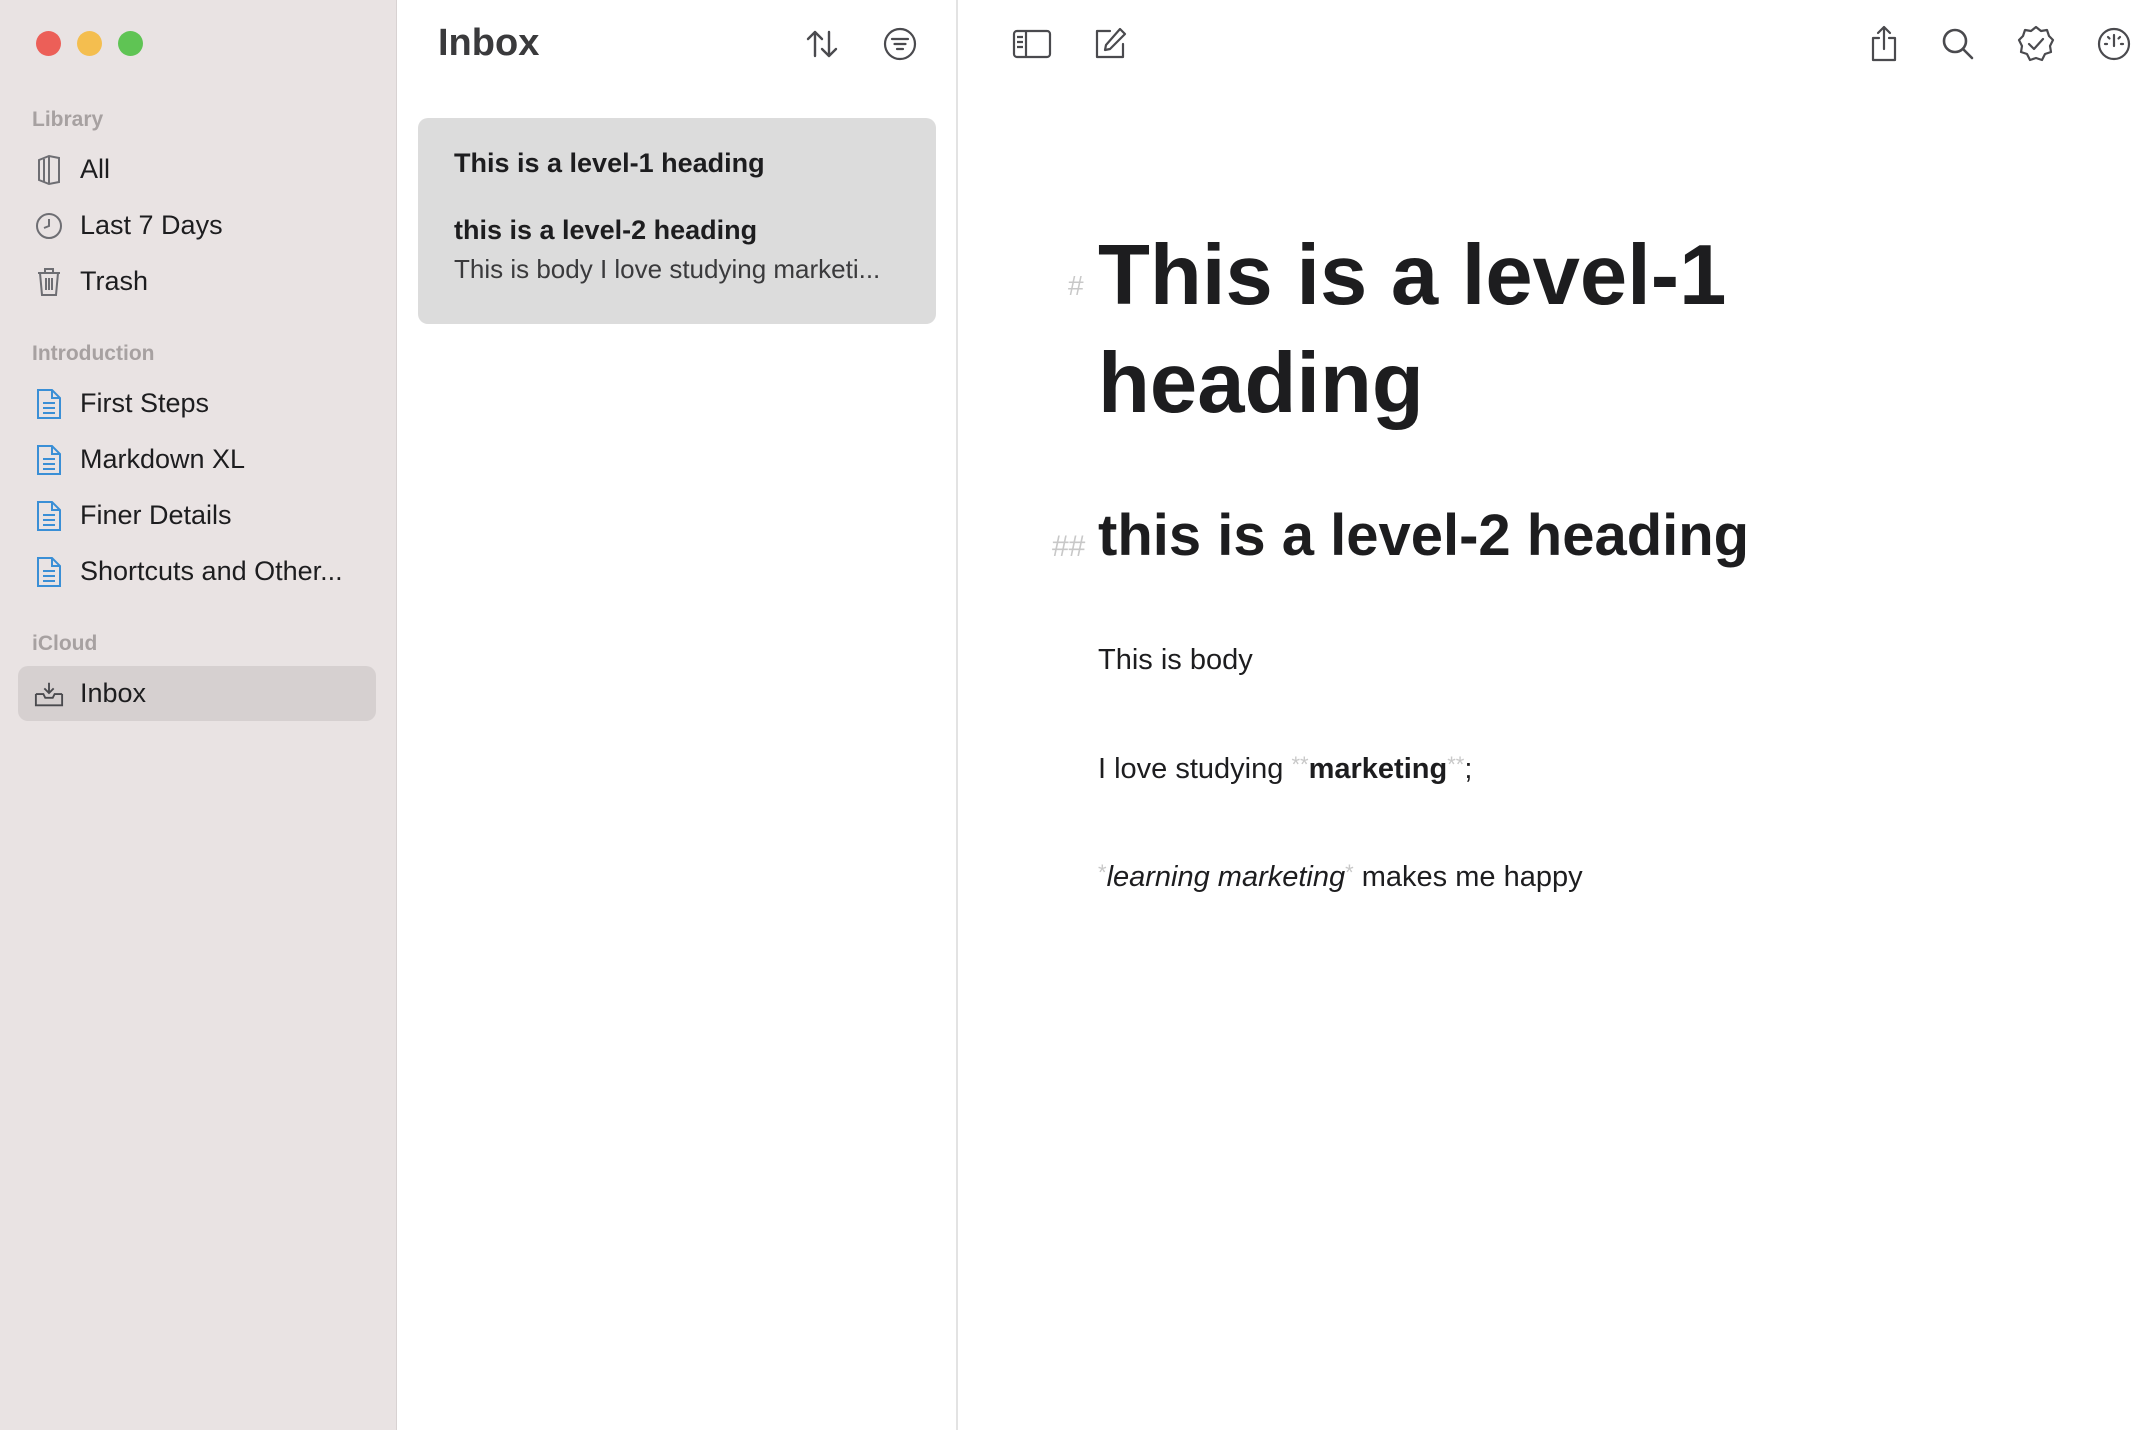 This screenshot has height=1430, width=2150. I want to click on page-title: Inbox, so click(489, 43).